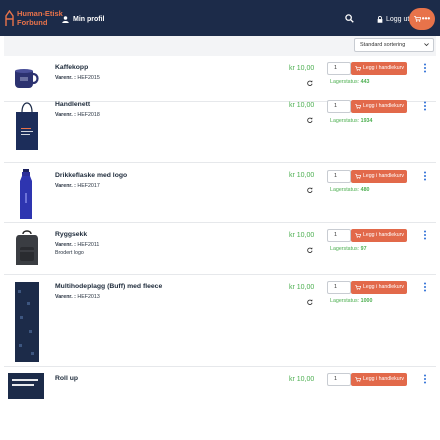 This screenshot has width=440, height=440. Describe the element at coordinates (26, 386) in the screenshot. I see `product-image-roll-up` at that location.